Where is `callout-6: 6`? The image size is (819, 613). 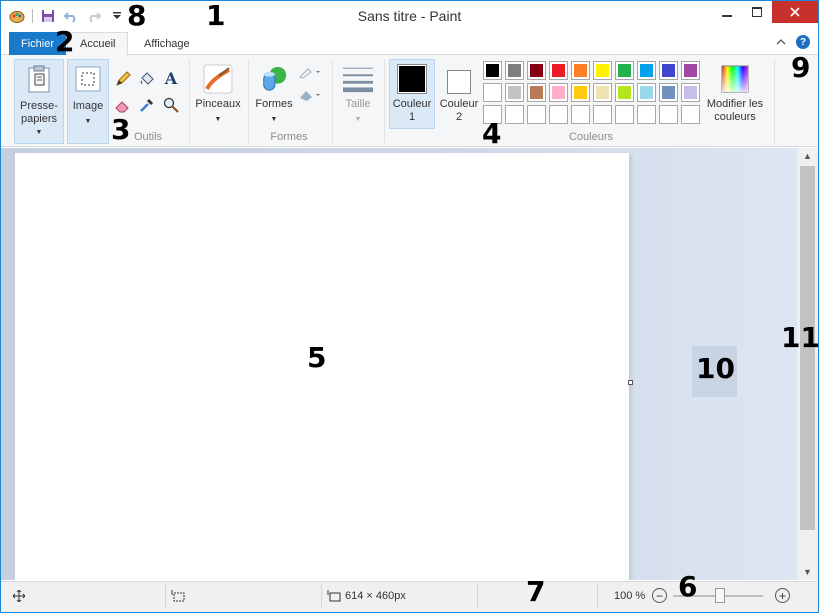 callout-6: 6 is located at coordinates (688, 586).